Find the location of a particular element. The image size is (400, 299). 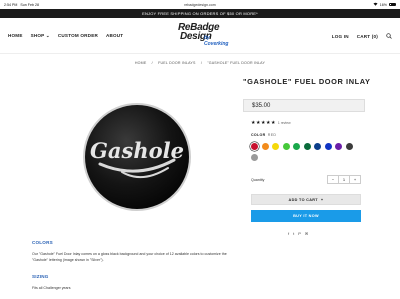

nav-shop: SHOP ⌄ is located at coordinates (40, 36).